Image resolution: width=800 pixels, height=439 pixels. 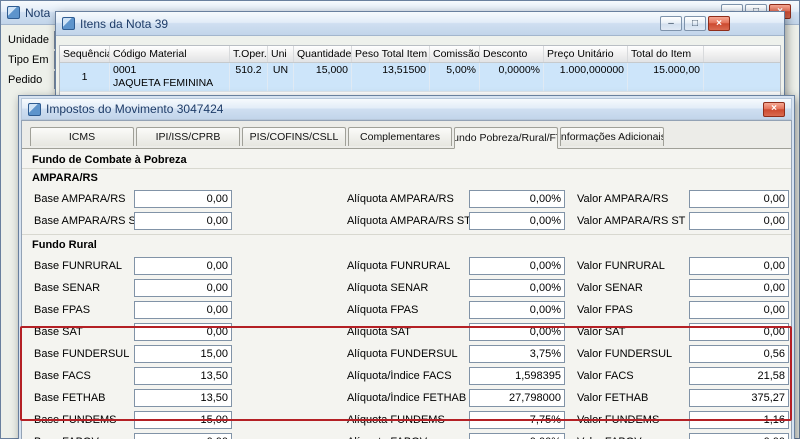 I want to click on section-separator, so click(x=406, y=234).